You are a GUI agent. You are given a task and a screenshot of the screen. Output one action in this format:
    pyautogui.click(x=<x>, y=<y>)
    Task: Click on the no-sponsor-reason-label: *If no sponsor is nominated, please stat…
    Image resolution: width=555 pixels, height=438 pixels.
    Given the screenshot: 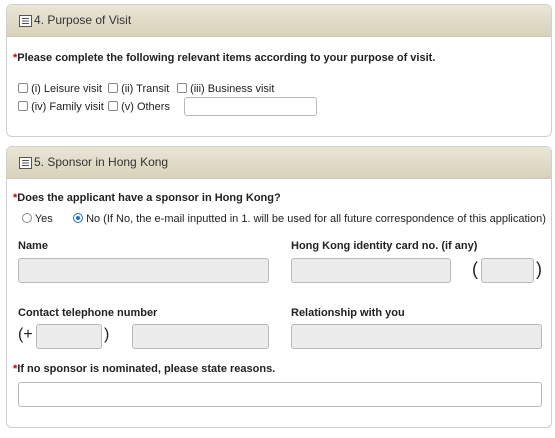 What is the action you would take?
    pyautogui.click(x=144, y=369)
    